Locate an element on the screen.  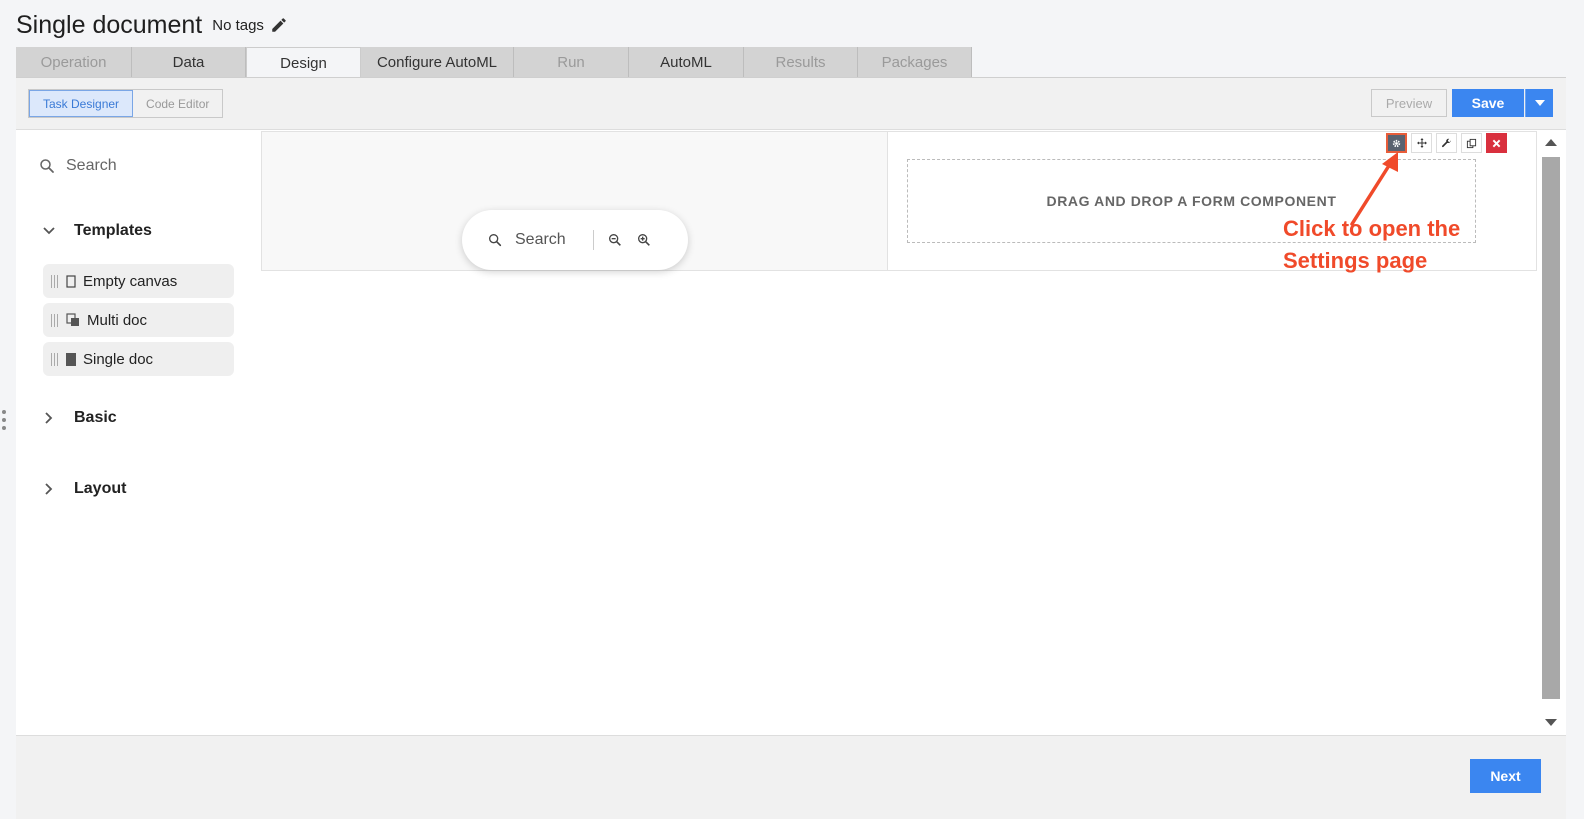
wrench-icon is located at coordinates (1446, 142).